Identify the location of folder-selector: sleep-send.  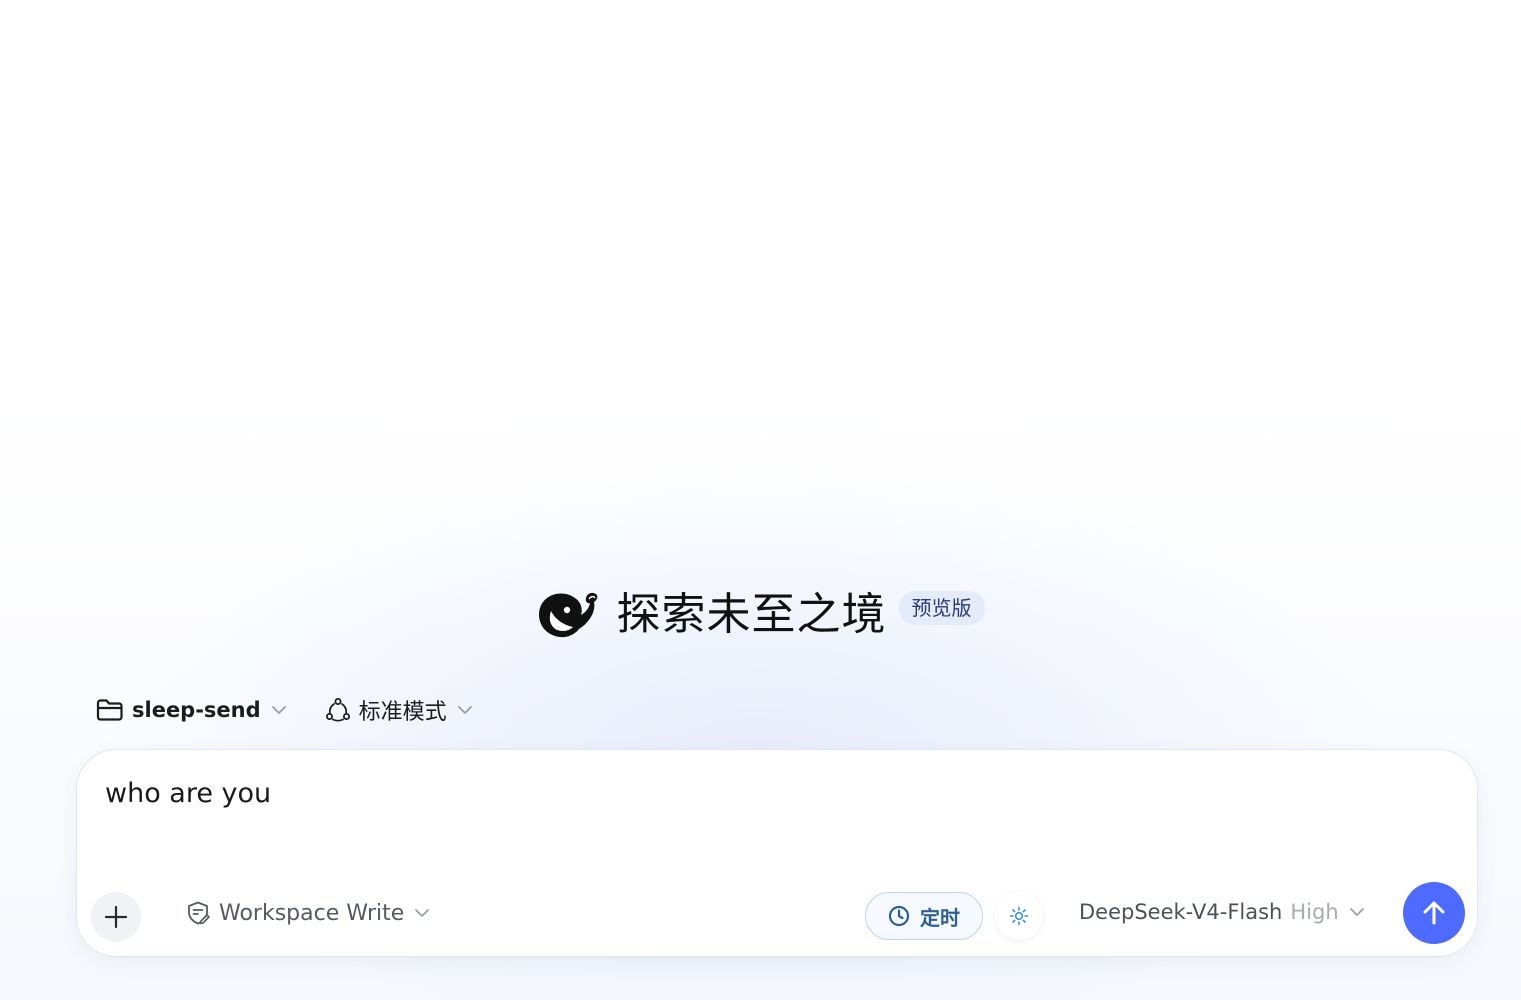
(191, 710).